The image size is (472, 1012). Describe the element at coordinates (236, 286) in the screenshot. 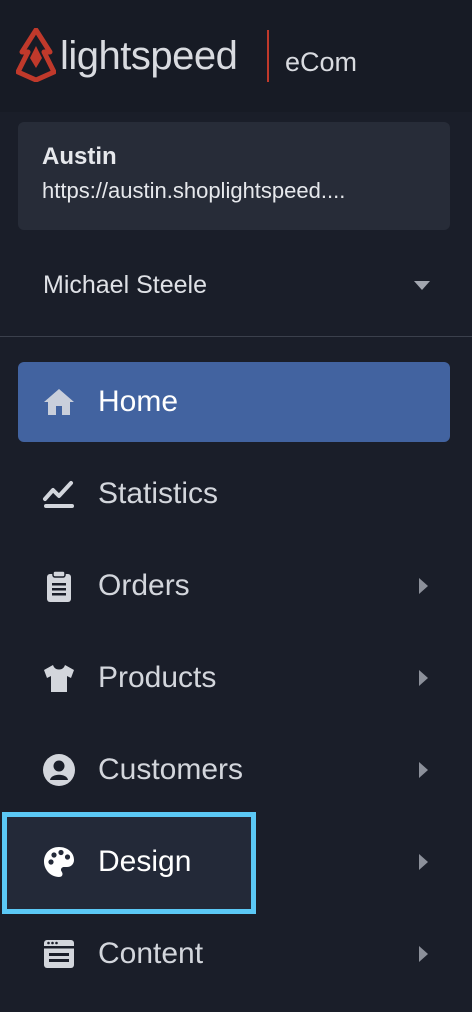

I see `user-menu: Michael Steele` at that location.